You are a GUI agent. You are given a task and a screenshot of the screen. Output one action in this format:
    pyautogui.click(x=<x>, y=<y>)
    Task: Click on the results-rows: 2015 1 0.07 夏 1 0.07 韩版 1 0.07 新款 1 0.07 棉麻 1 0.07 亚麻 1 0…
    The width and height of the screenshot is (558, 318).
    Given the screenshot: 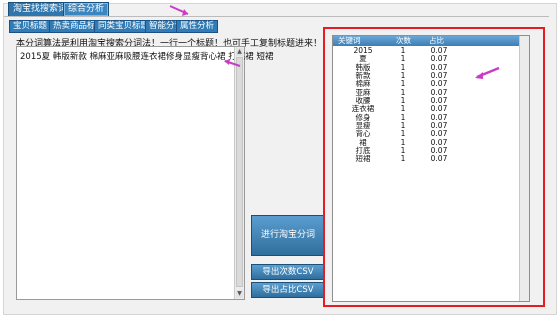 What is the action you would take?
    pyautogui.click(x=431, y=105)
    